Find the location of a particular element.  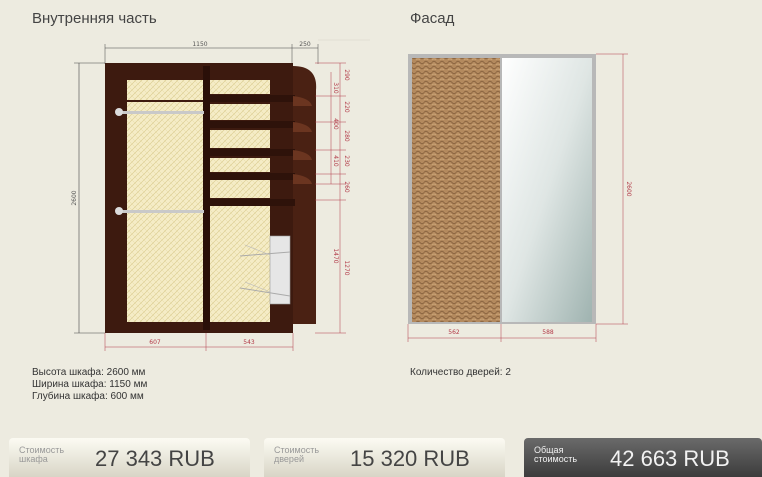

cabinet-cost-label-line2: шкафа is located at coordinates (33, 459).